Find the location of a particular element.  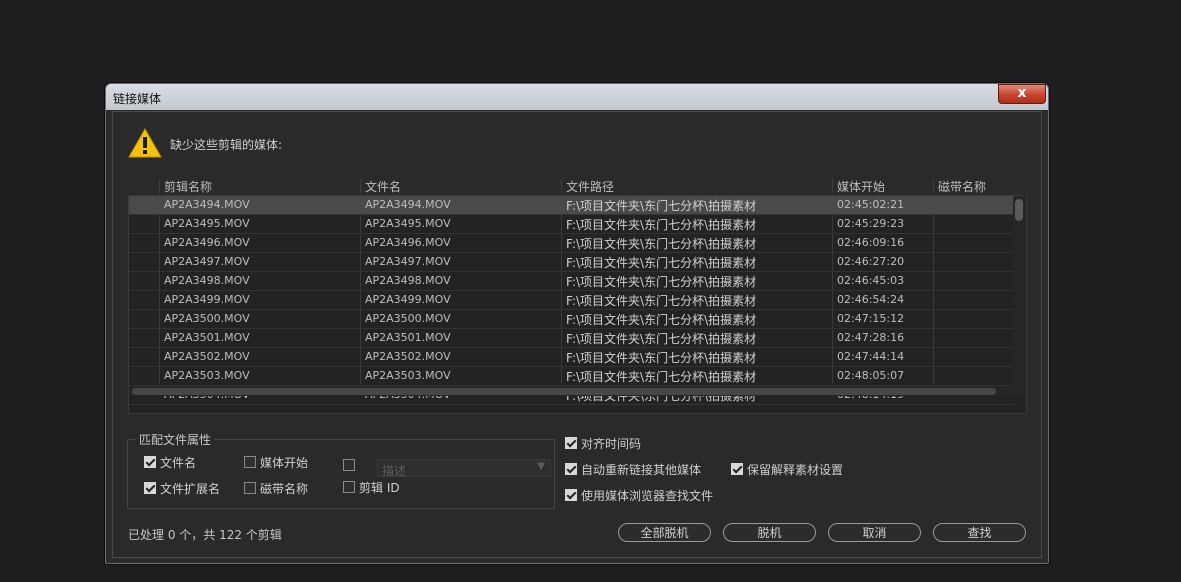

close-icon: x is located at coordinates (1022, 93).